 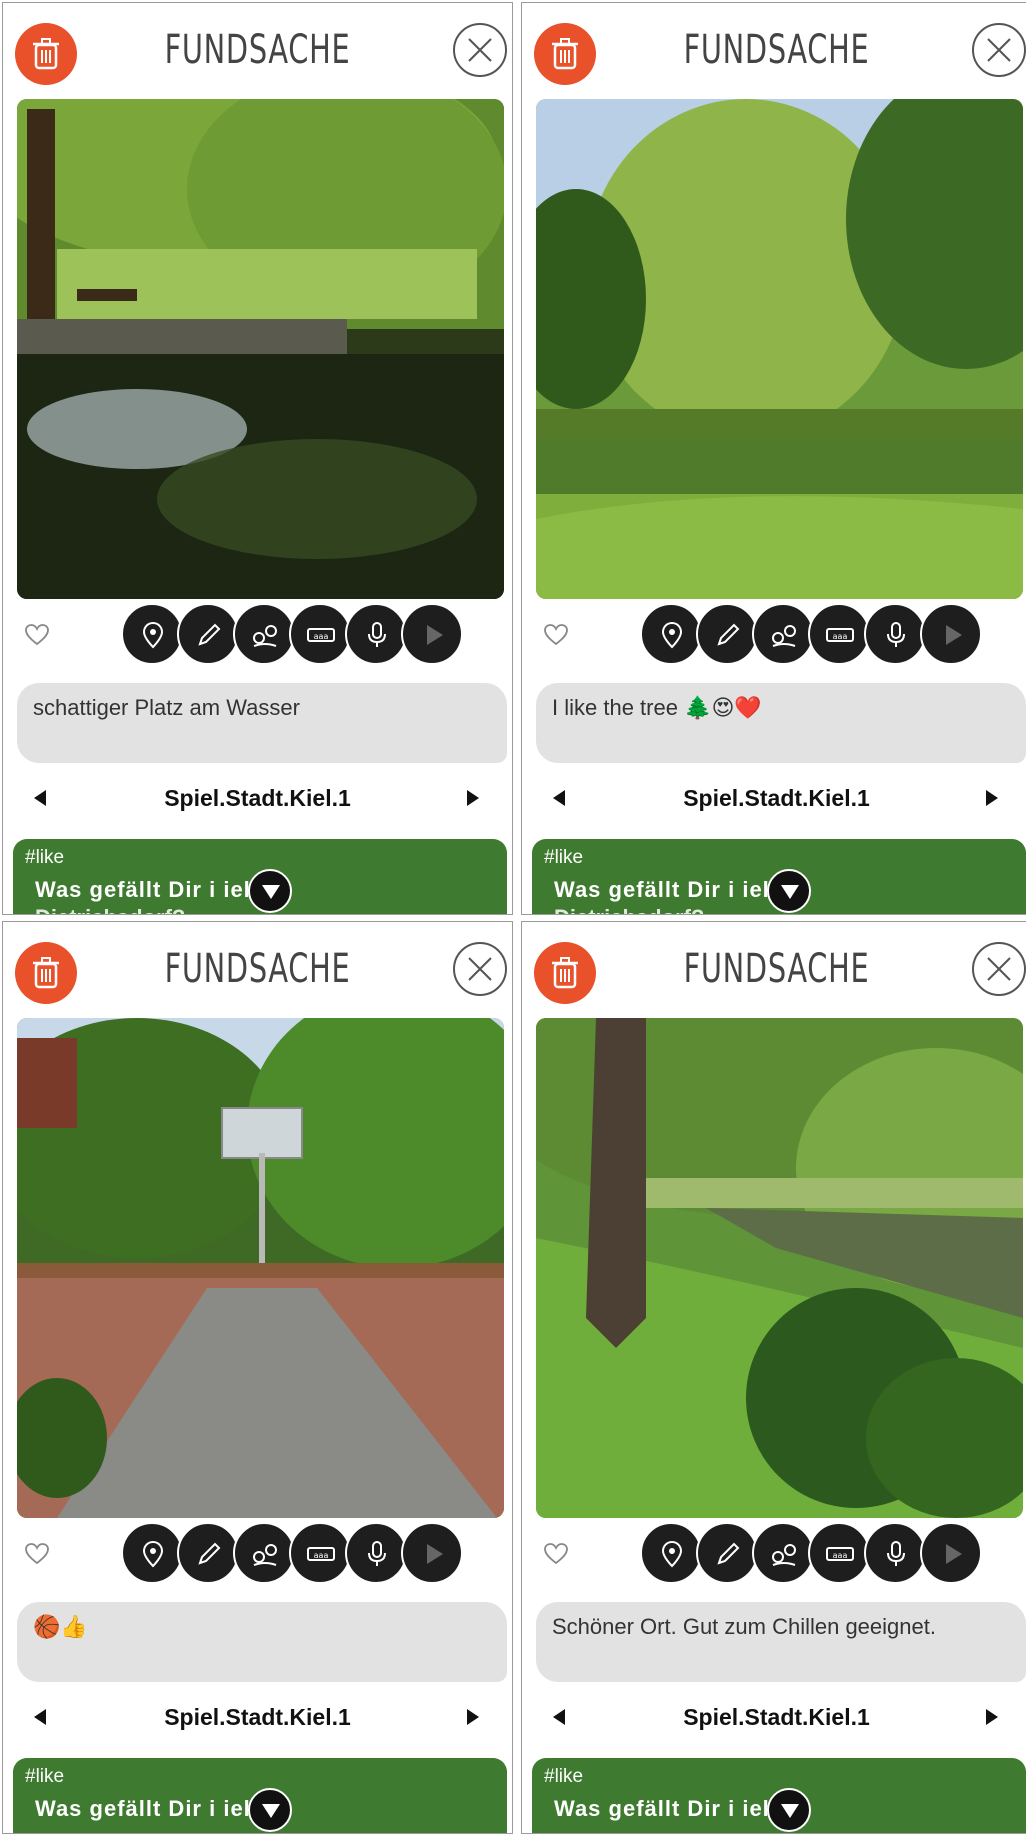 What do you see at coordinates (781, 1642) in the screenshot?
I see `comment-field: Schöner Ort. Gut zum Chillen geeignet.` at bounding box center [781, 1642].